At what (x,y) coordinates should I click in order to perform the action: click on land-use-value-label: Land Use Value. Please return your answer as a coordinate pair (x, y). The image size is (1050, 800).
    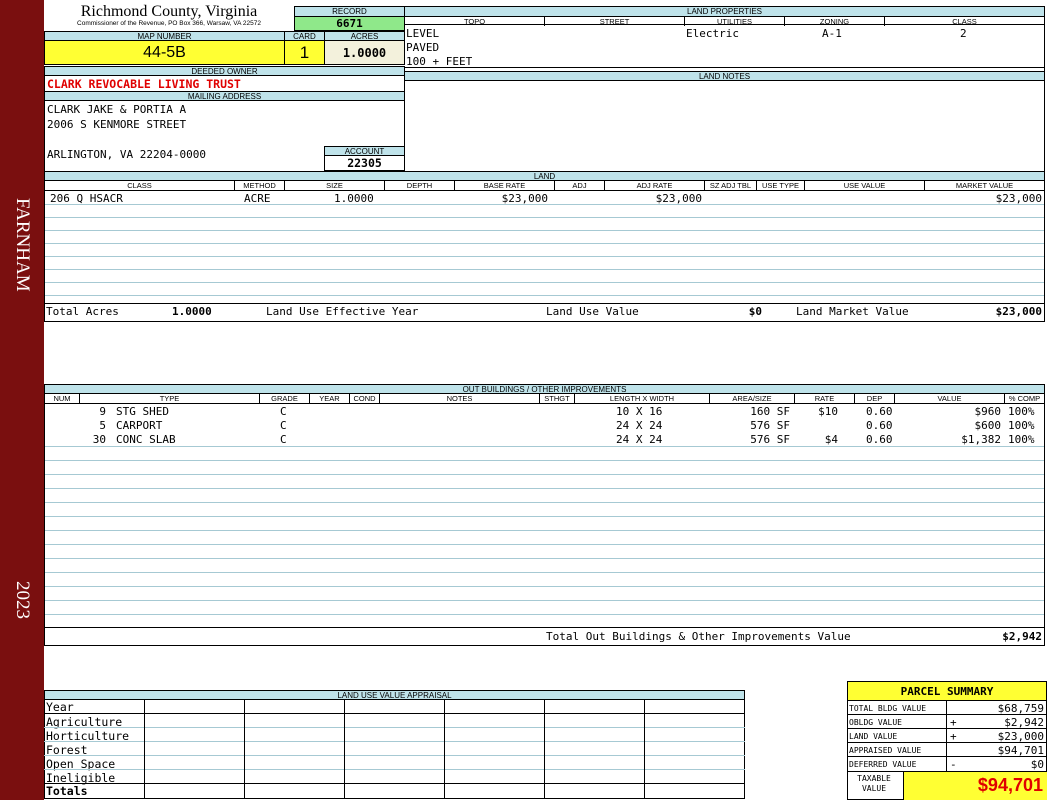
    Looking at the image, I should click on (592, 311).